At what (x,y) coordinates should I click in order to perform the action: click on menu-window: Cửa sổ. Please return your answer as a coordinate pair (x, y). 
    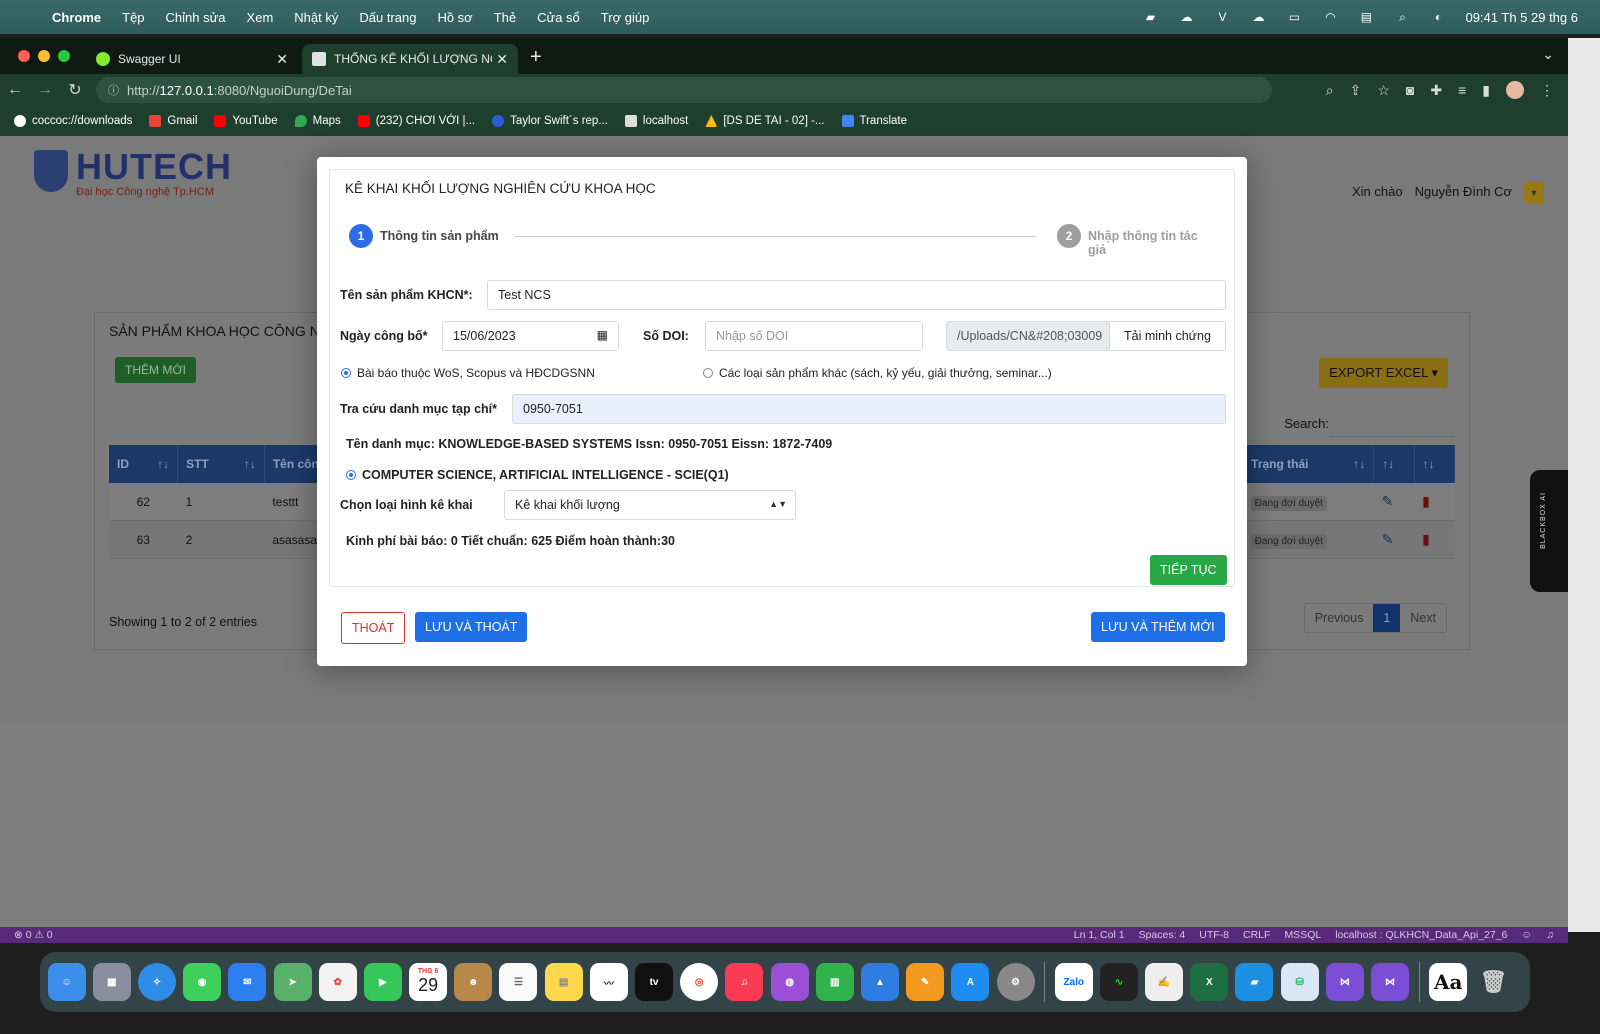
    Looking at the image, I should click on (558, 17).